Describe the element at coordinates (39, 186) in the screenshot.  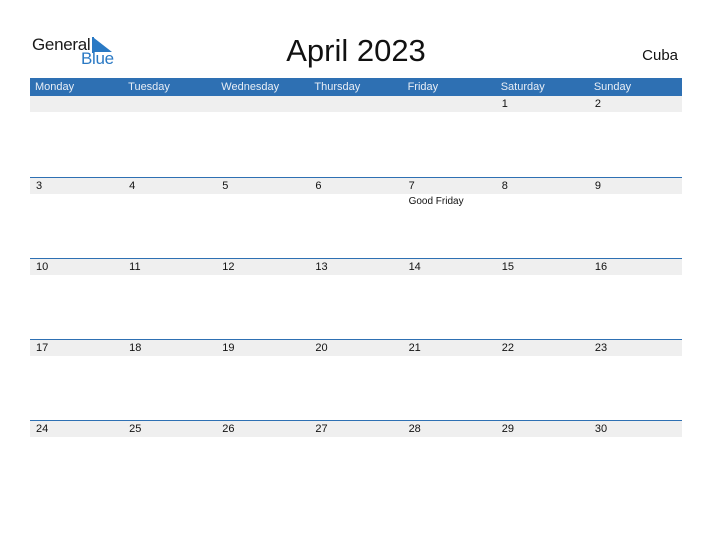
I see `day-number: 3` at that location.